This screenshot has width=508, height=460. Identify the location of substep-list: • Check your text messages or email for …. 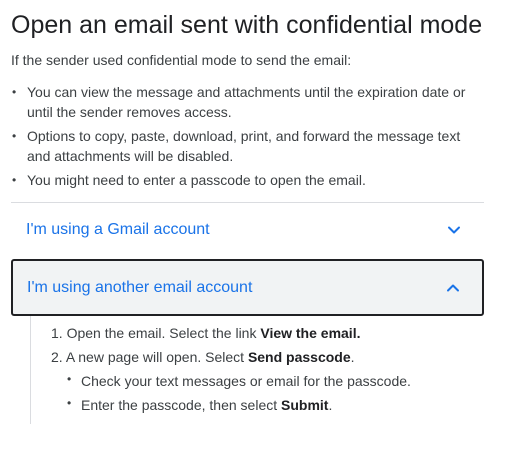
(231, 393).